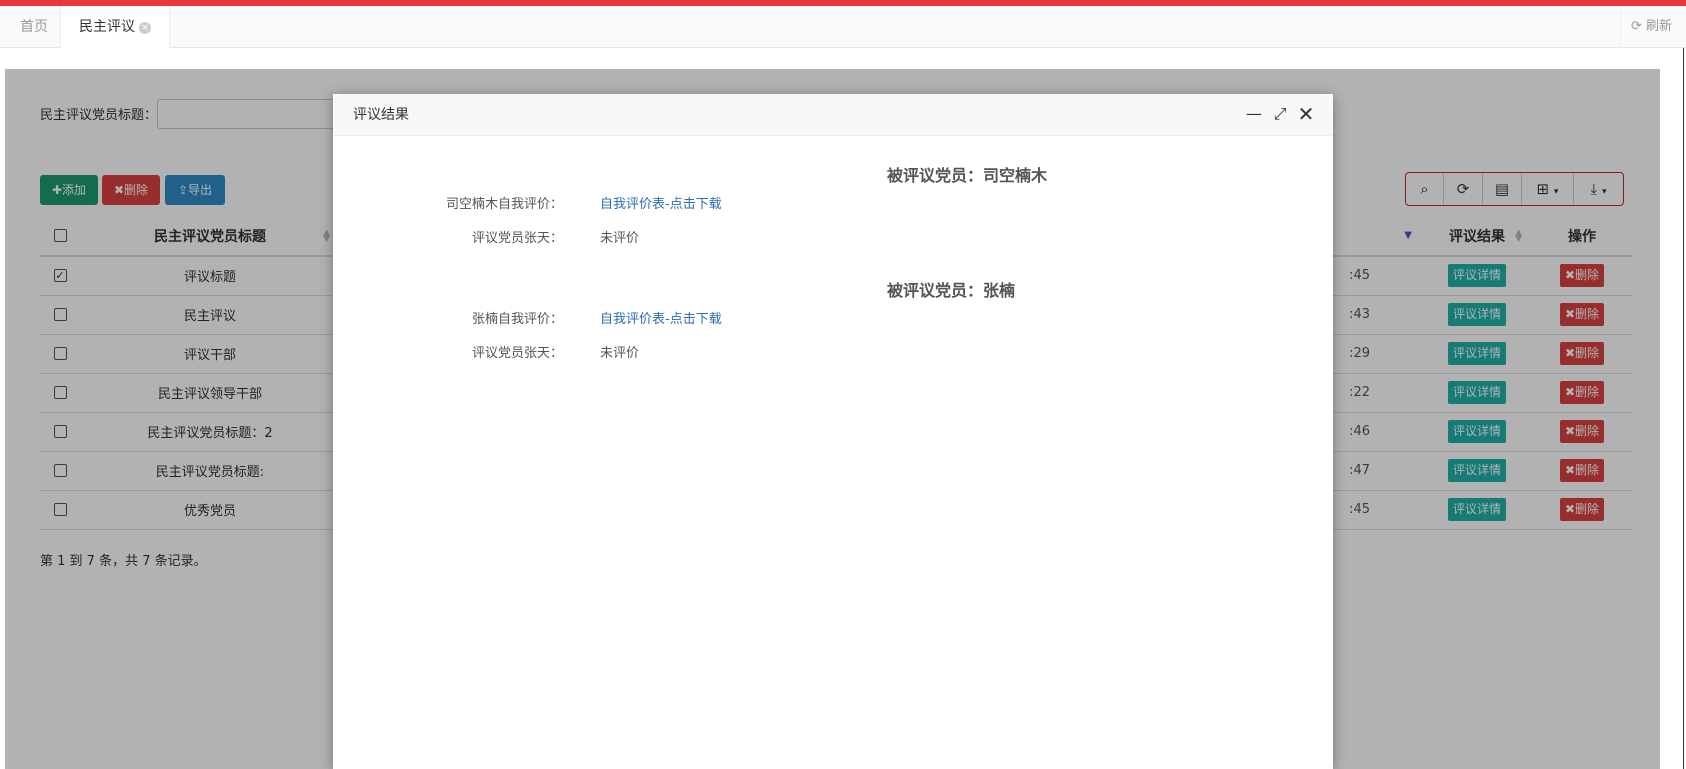 The height and width of the screenshot is (769, 1686). Describe the element at coordinates (1636, 26) in the screenshot. I see `refresh-icon: ⟳` at that location.